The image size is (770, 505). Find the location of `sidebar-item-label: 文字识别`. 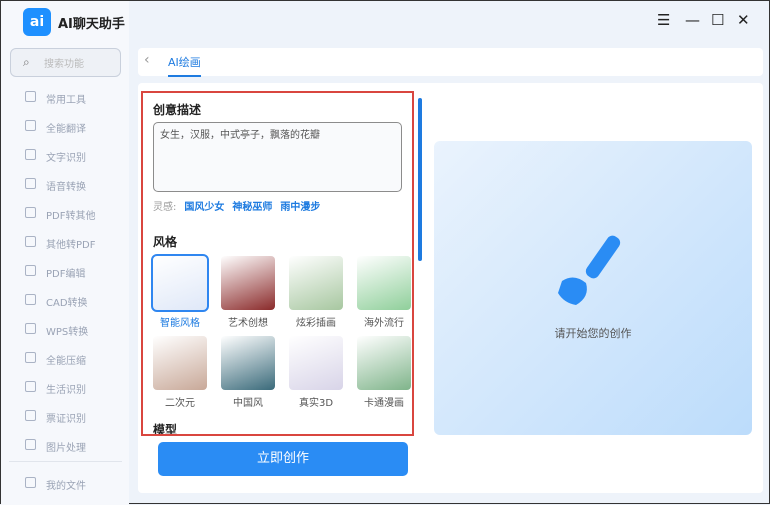

sidebar-item-label: 文字识别 is located at coordinates (66, 158).